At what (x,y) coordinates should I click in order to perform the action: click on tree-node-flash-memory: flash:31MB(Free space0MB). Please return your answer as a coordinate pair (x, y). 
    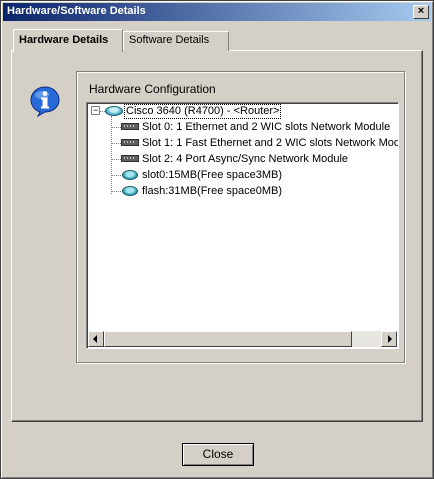
    Looking at the image, I should click on (242, 191).